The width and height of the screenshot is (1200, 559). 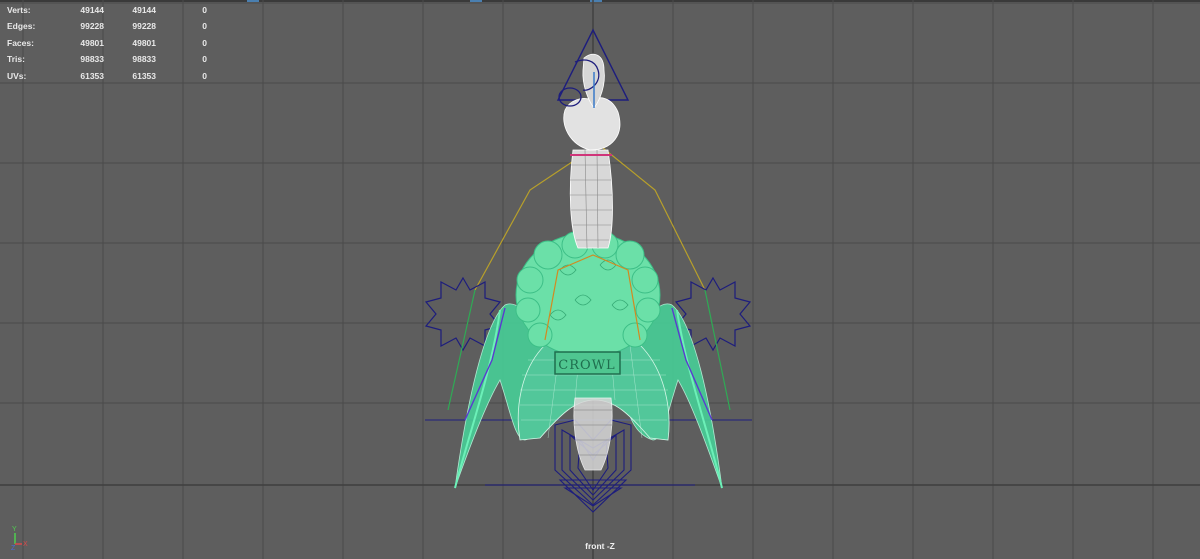 What do you see at coordinates (25, 544) in the screenshot?
I see `x-axis-label: X` at bounding box center [25, 544].